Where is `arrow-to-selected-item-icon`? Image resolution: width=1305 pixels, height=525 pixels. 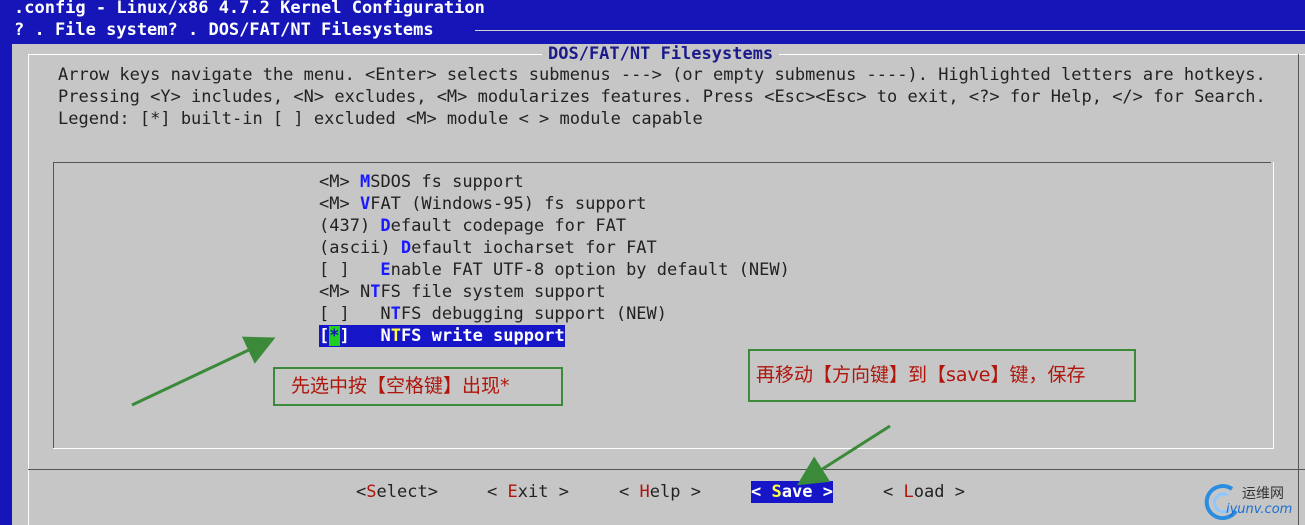
arrow-to-selected-item-icon is located at coordinates (203, 371).